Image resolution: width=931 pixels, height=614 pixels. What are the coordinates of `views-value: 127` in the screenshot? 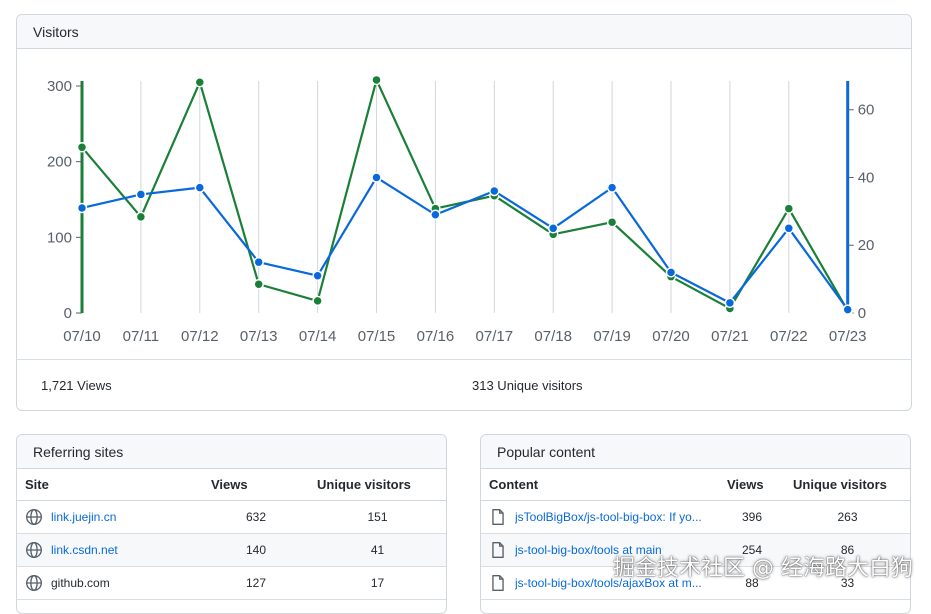 It's located at (256, 583).